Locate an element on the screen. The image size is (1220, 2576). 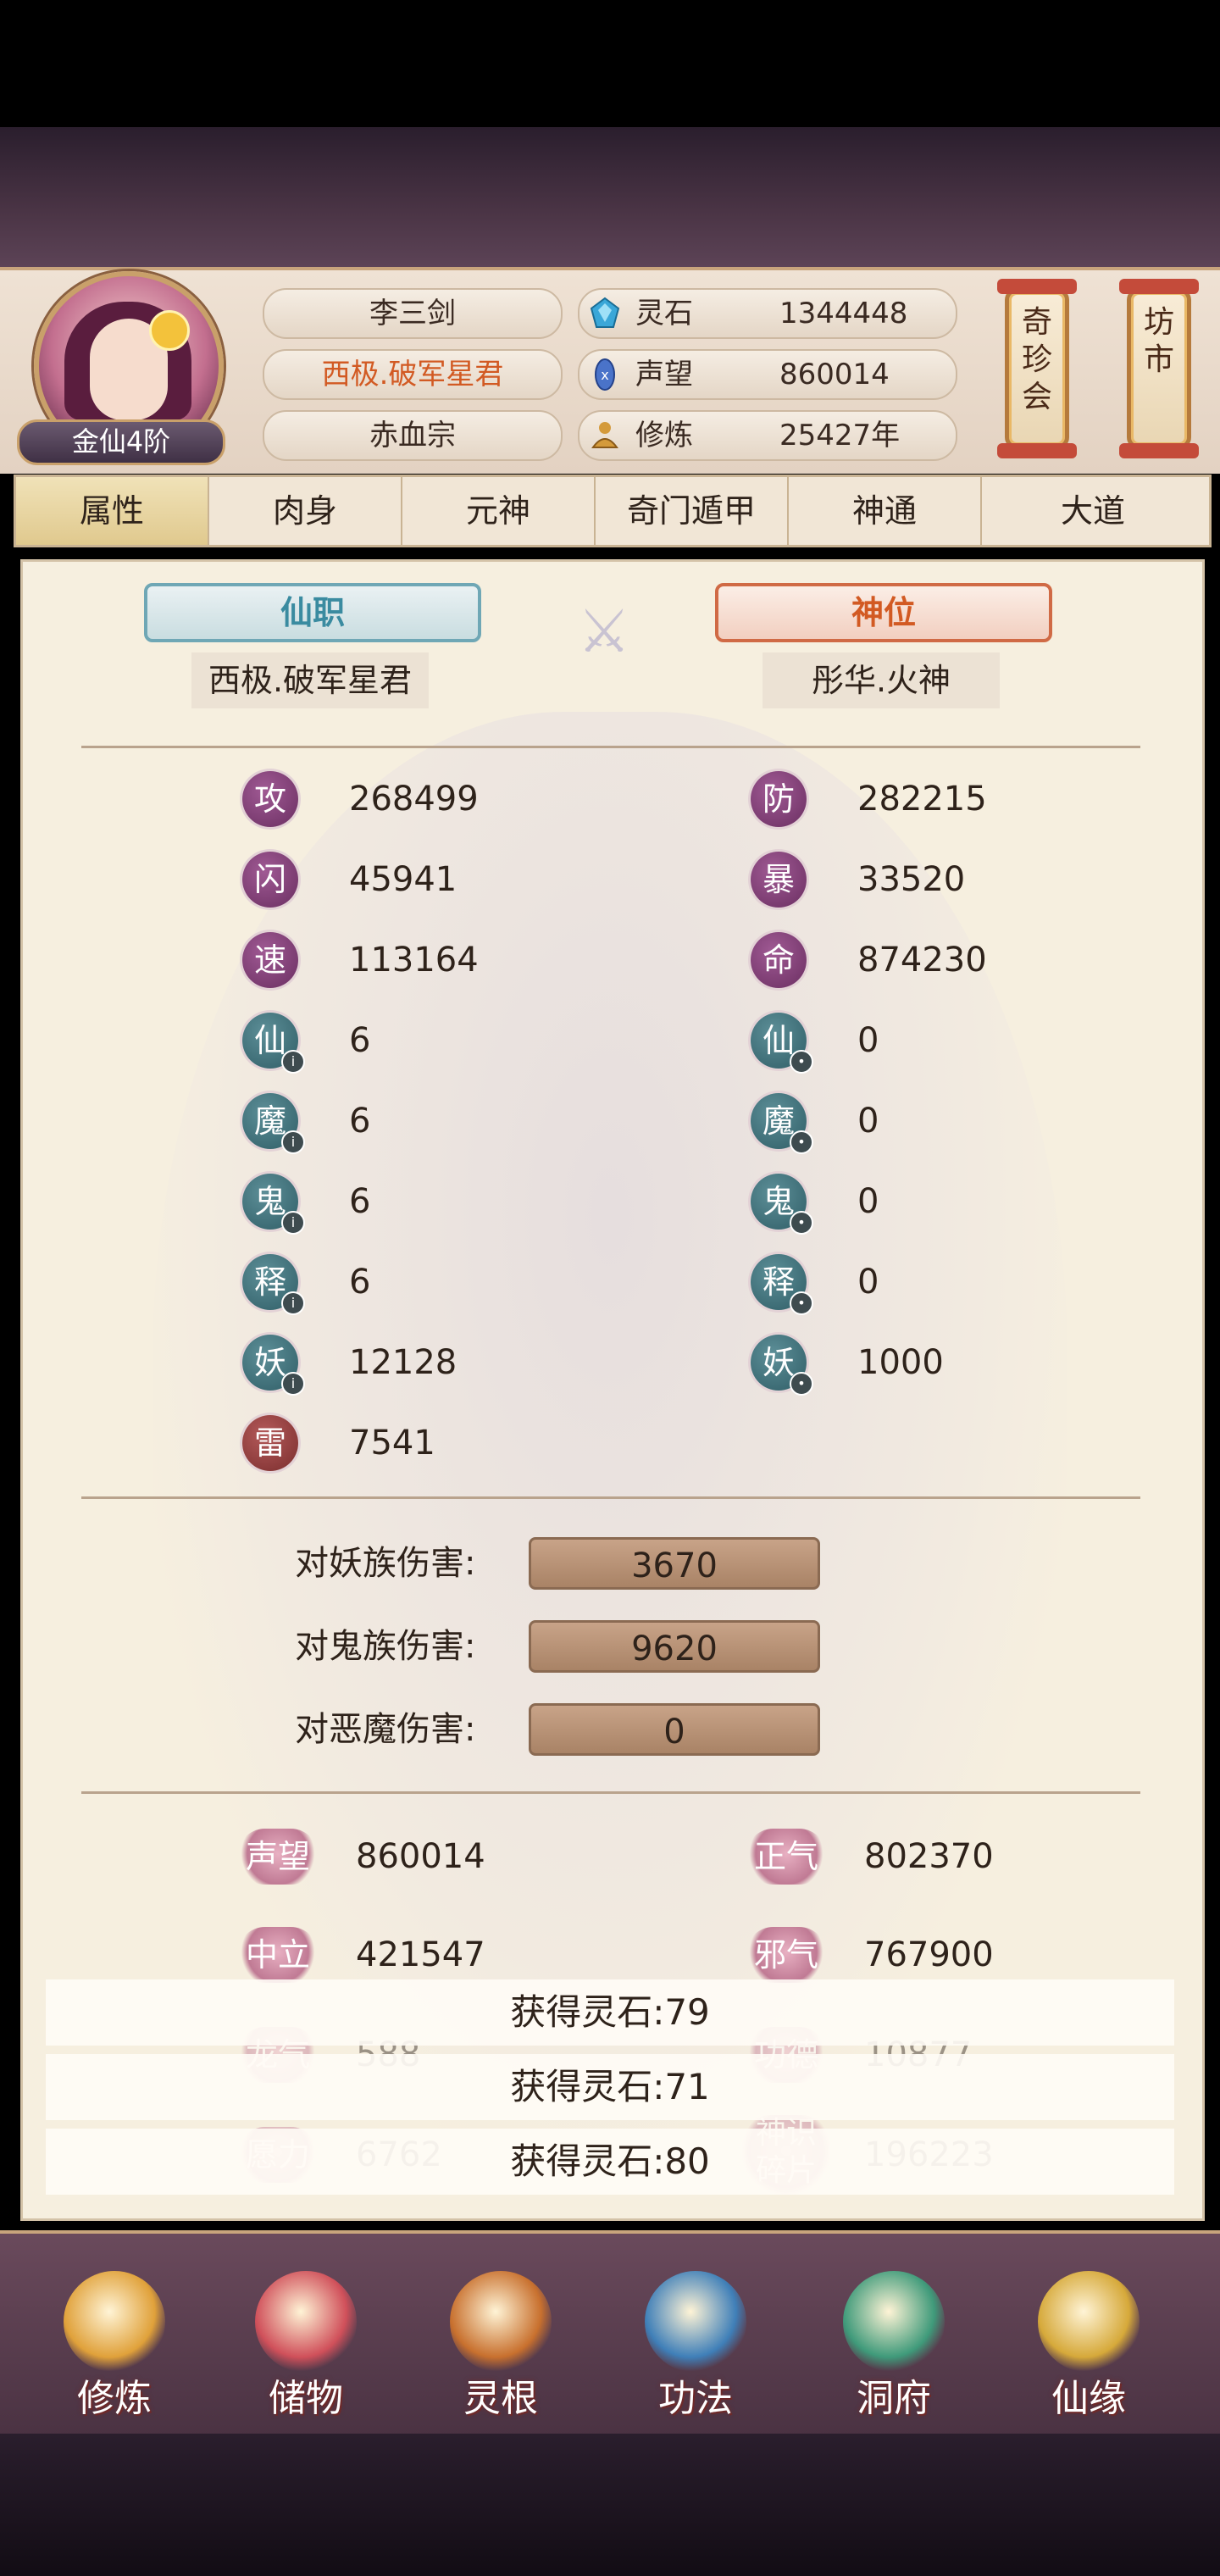
left-stat-value: 113164 is located at coordinates (414, 960).